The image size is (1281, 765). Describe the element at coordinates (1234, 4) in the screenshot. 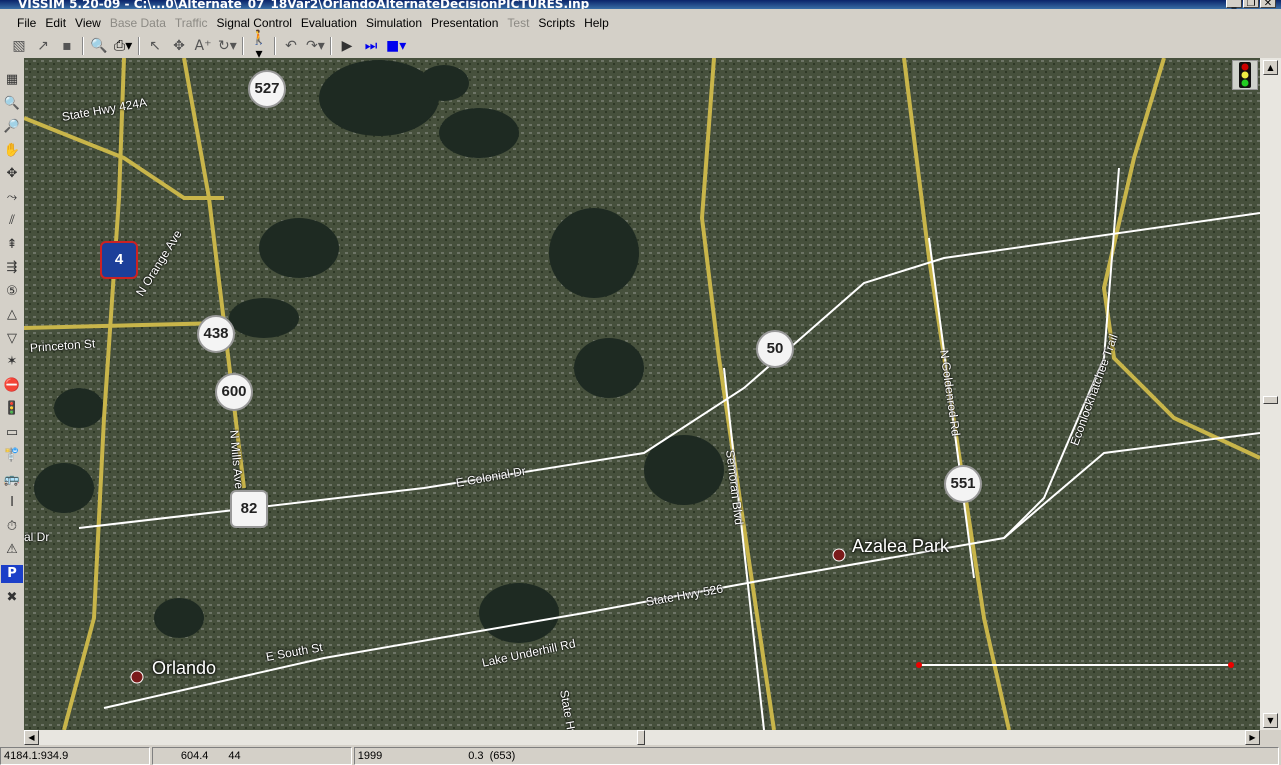

I see `minimize-button: _` at that location.